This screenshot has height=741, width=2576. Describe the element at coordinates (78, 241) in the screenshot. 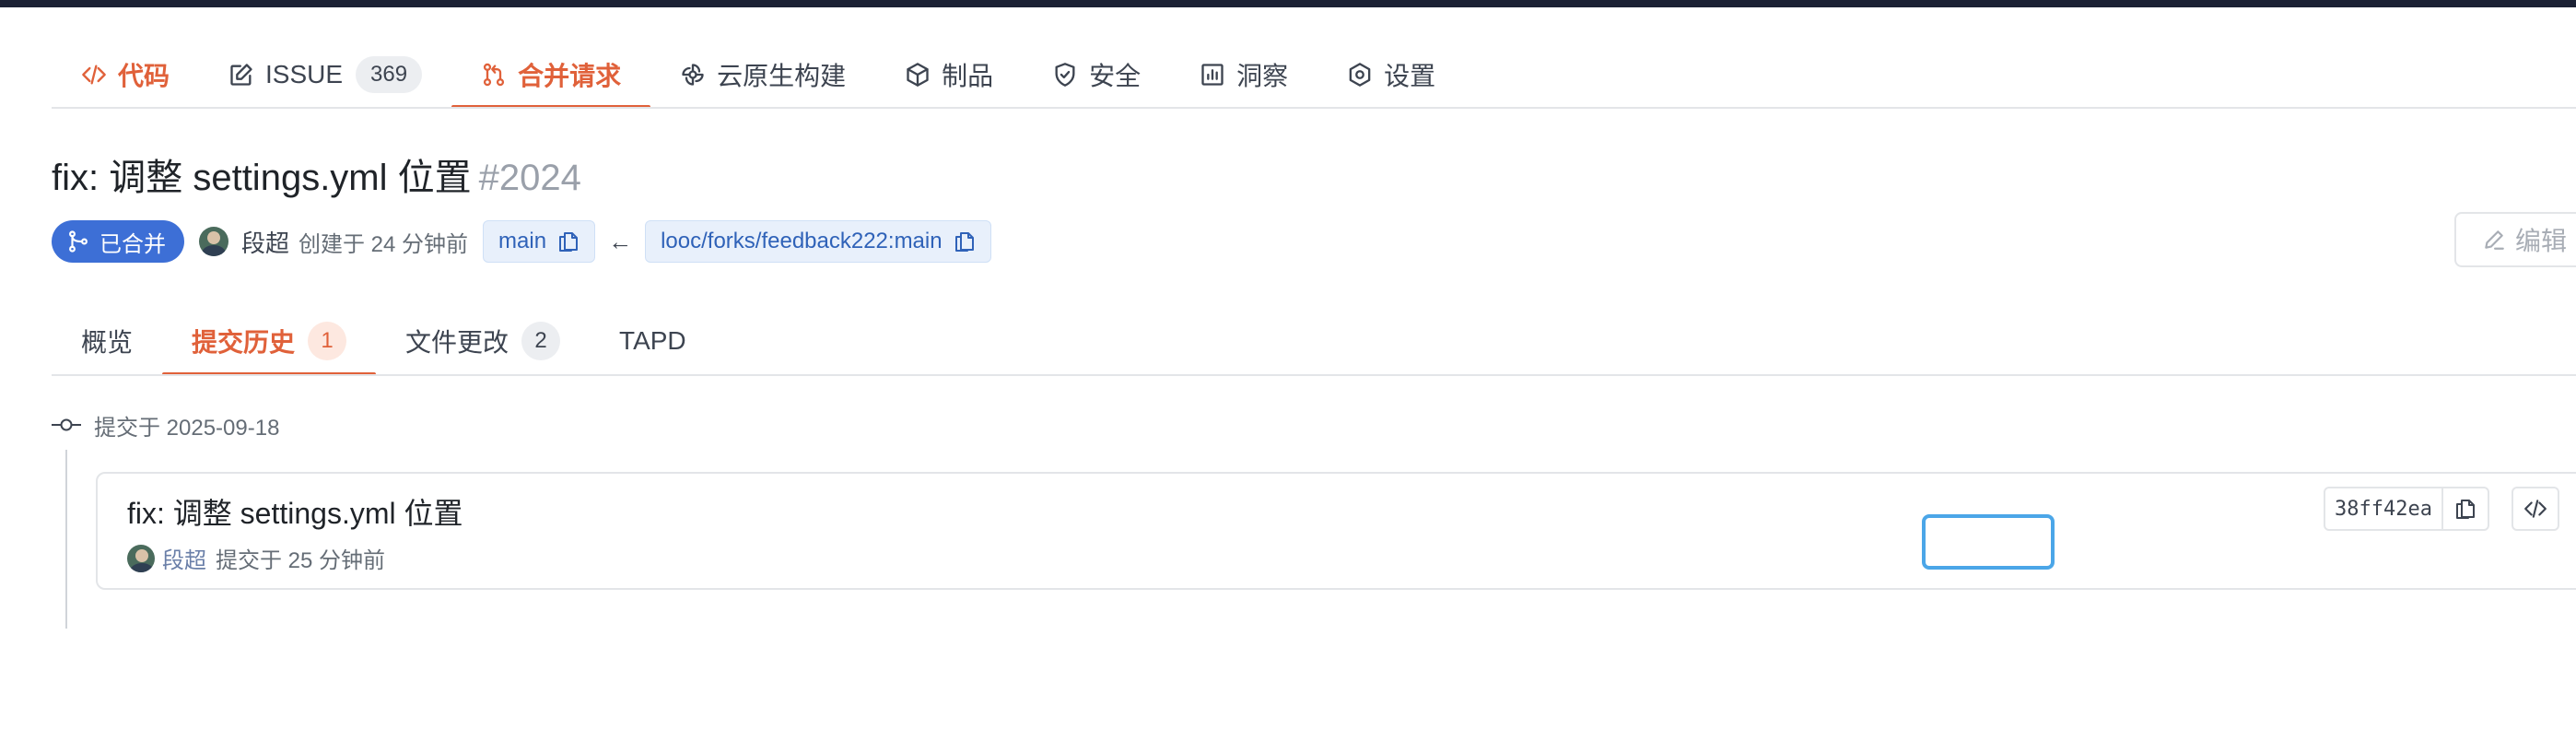

I see `merge-icon` at that location.